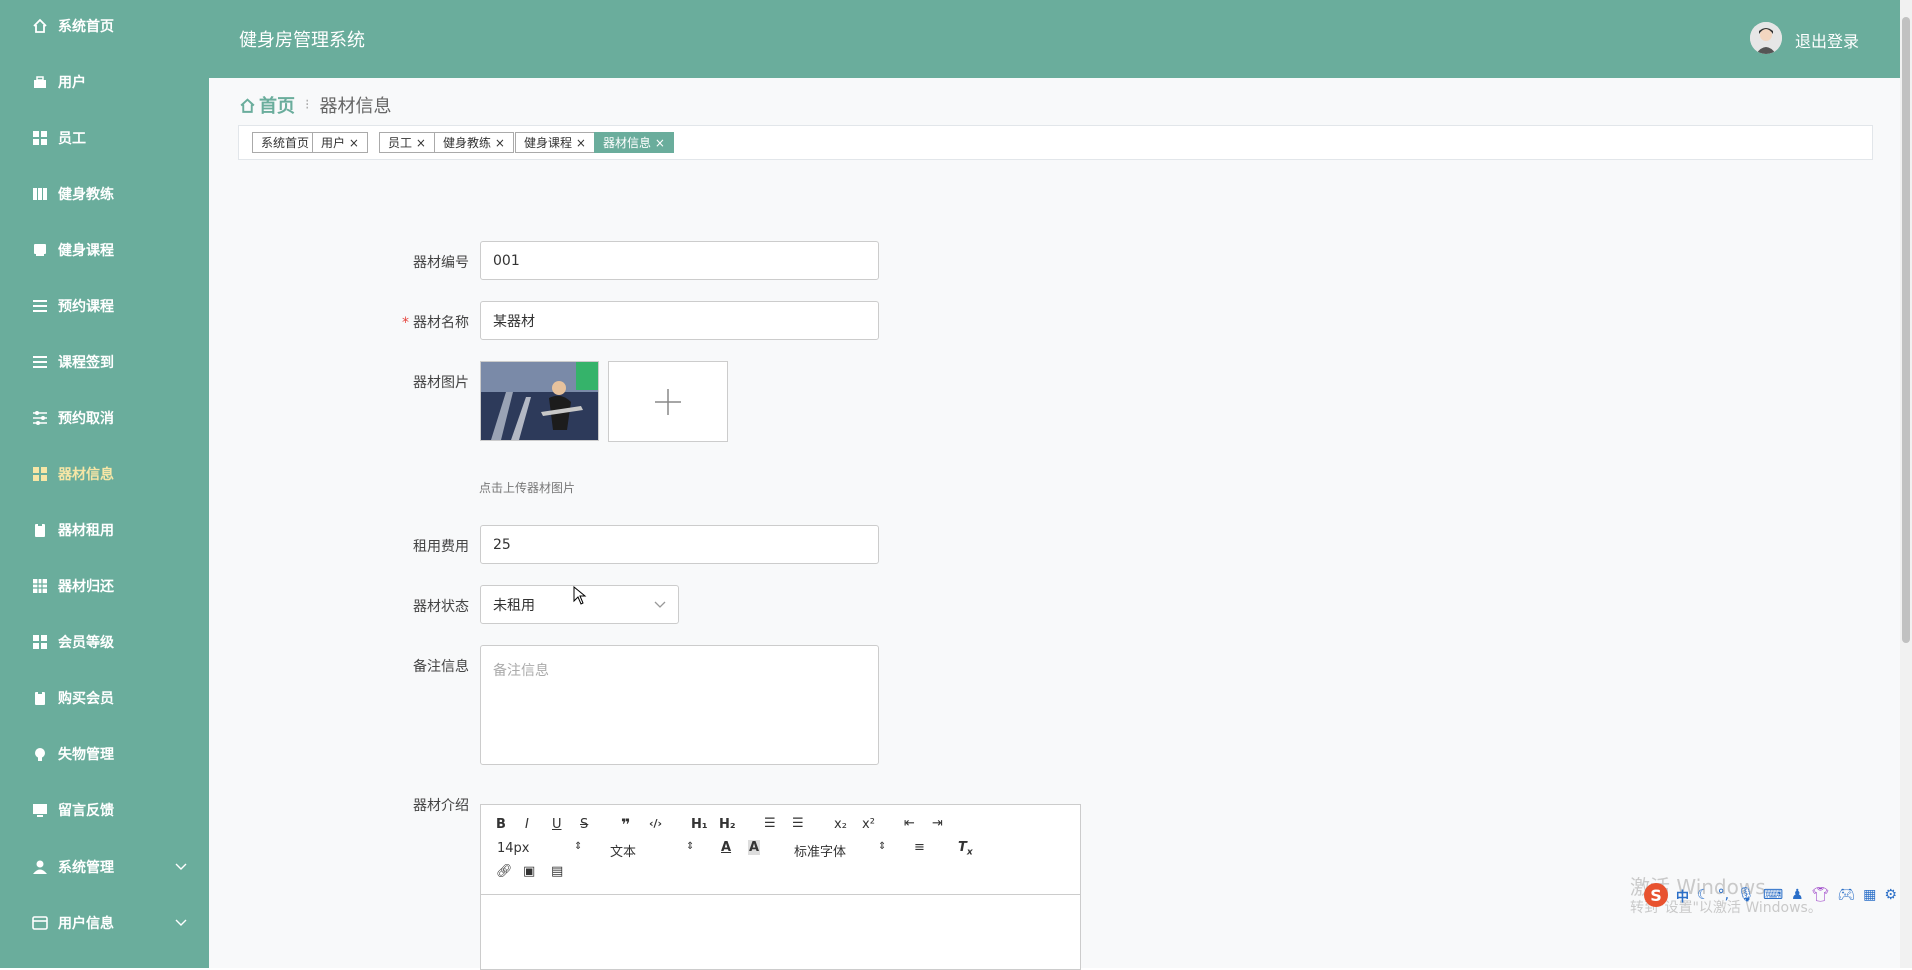 The image size is (1912, 970). Describe the element at coordinates (104, 810) in the screenshot. I see `sidebar-item-14: 留言反馈` at that location.